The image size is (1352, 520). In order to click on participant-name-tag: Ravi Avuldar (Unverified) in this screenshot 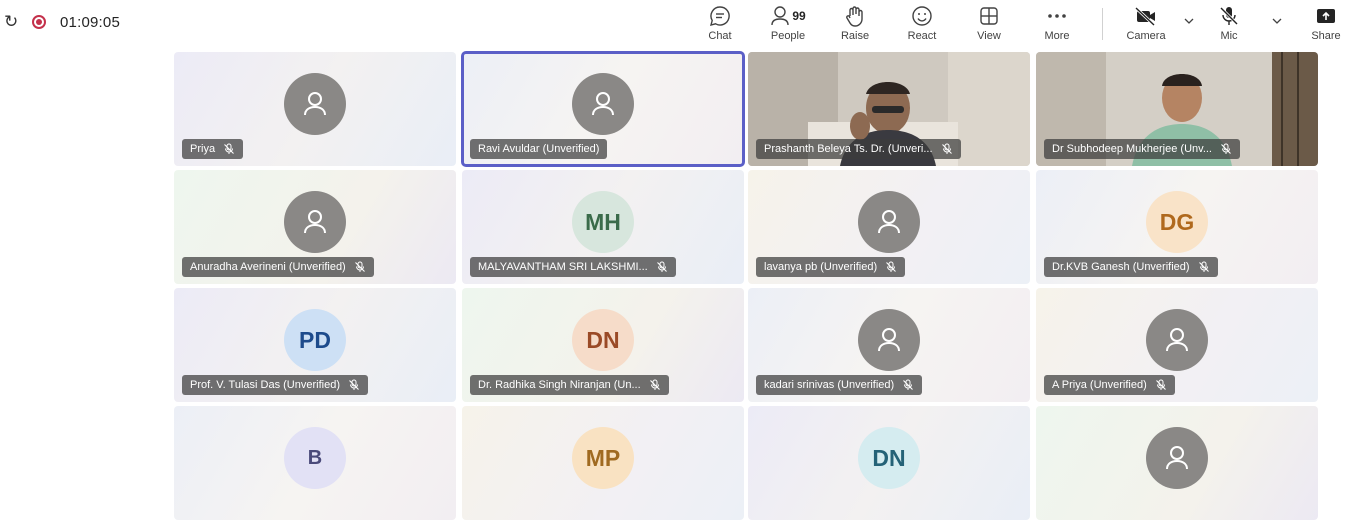, I will do `click(539, 149)`.